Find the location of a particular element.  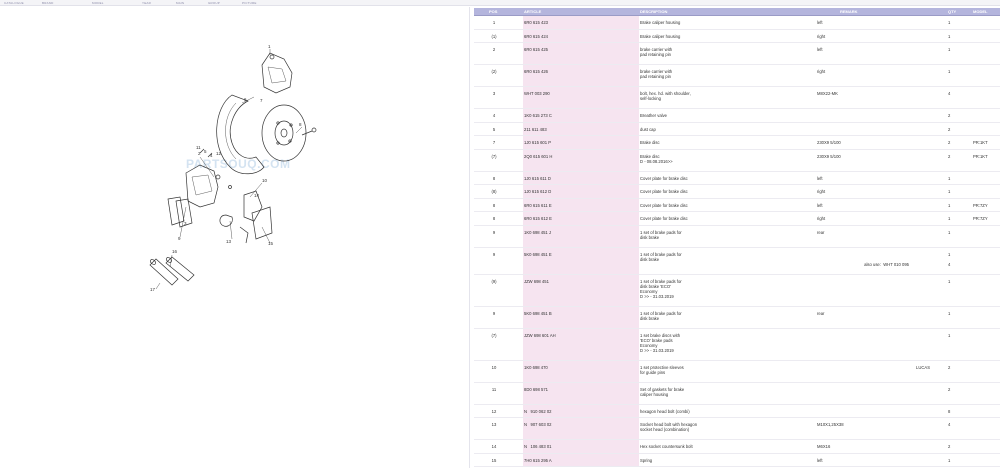

pos-cell: 13 is located at coordinates (494, 424).